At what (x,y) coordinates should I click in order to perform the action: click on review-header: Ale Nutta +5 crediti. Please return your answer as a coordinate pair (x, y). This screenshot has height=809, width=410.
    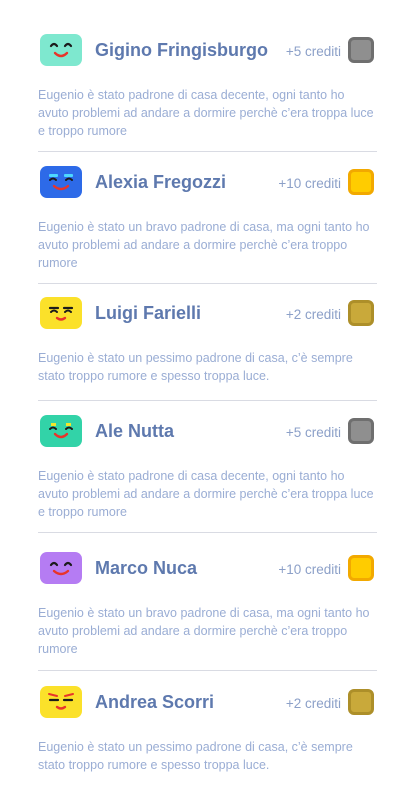
    Looking at the image, I should click on (207, 435).